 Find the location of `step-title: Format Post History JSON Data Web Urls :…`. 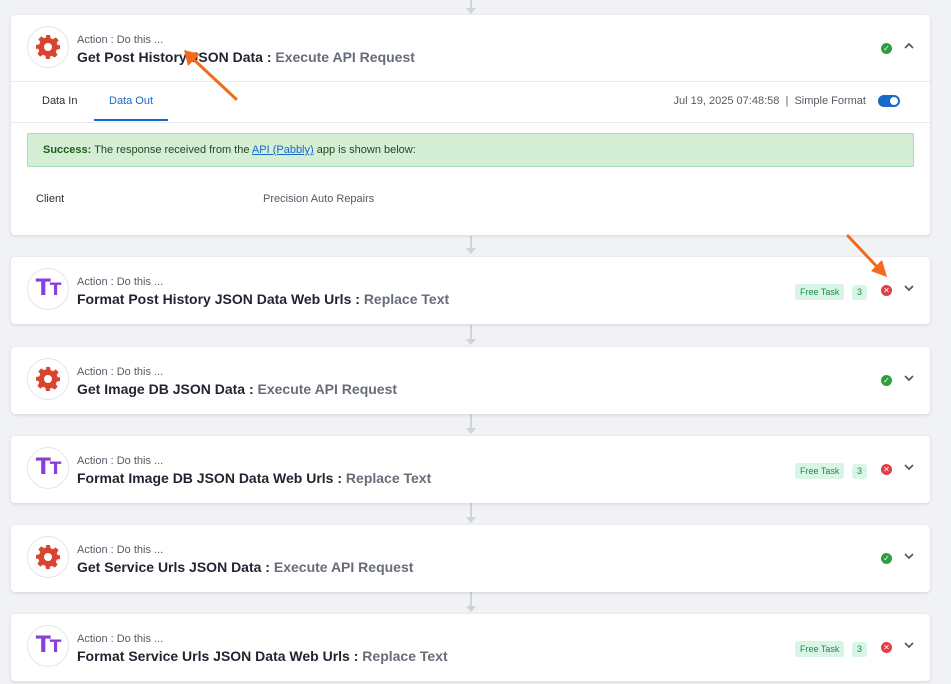

step-title: Format Post History JSON Data Web Urls :… is located at coordinates (263, 299).